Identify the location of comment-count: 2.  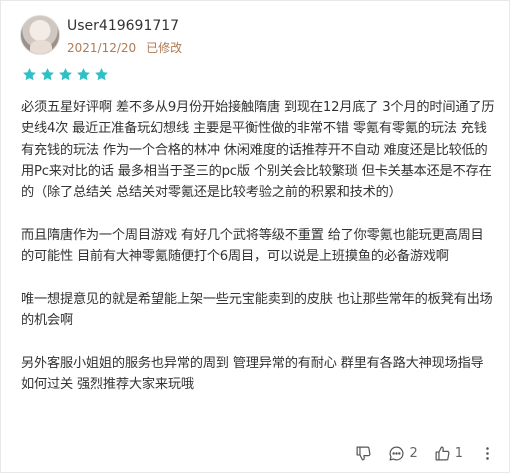
(413, 453).